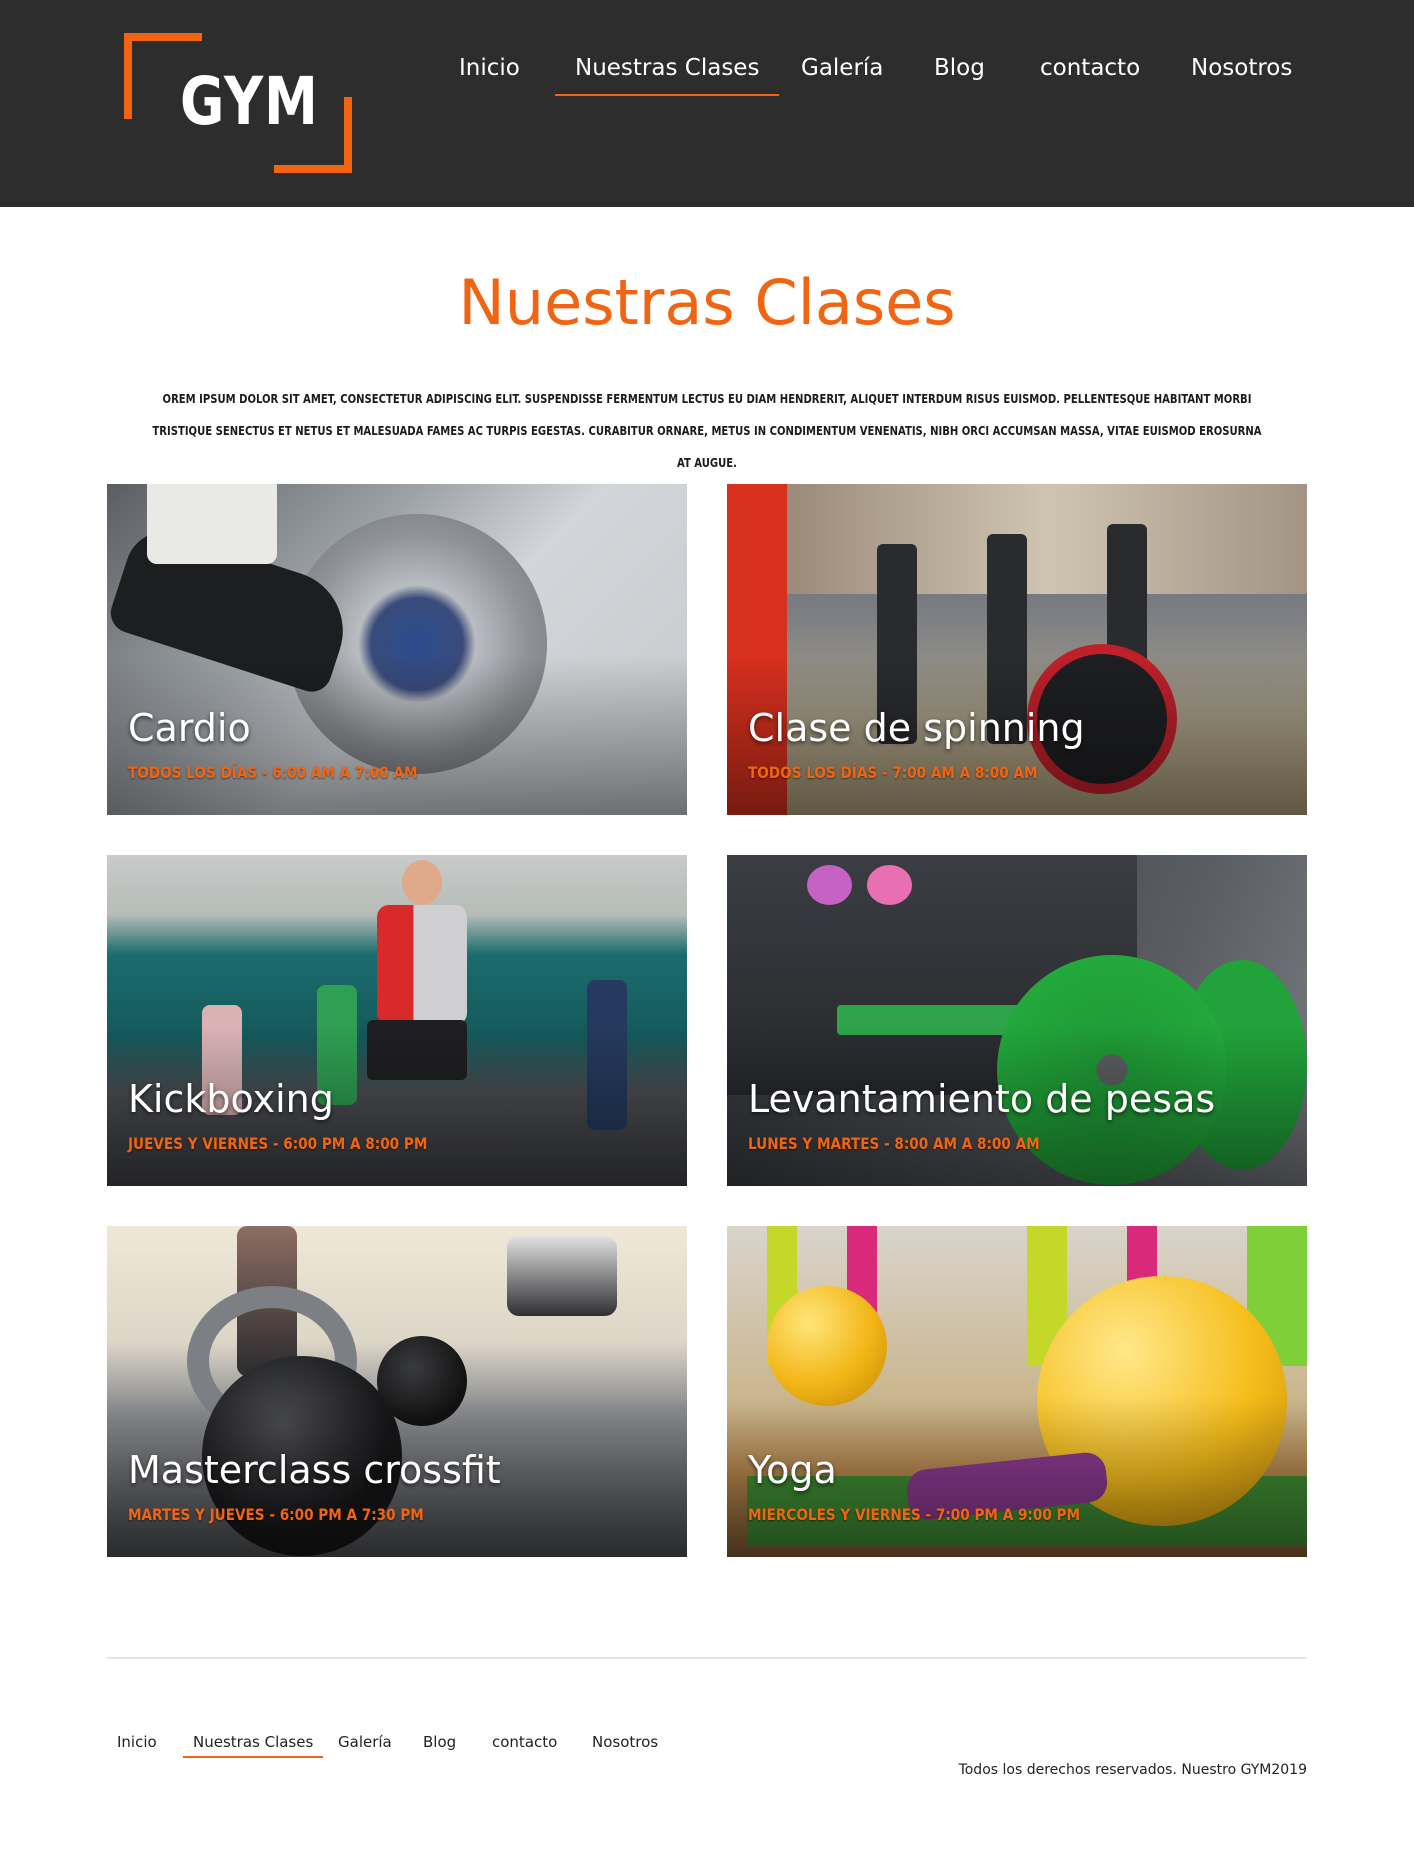  What do you see at coordinates (189, 728) in the screenshot?
I see `class-title: Cardio` at bounding box center [189, 728].